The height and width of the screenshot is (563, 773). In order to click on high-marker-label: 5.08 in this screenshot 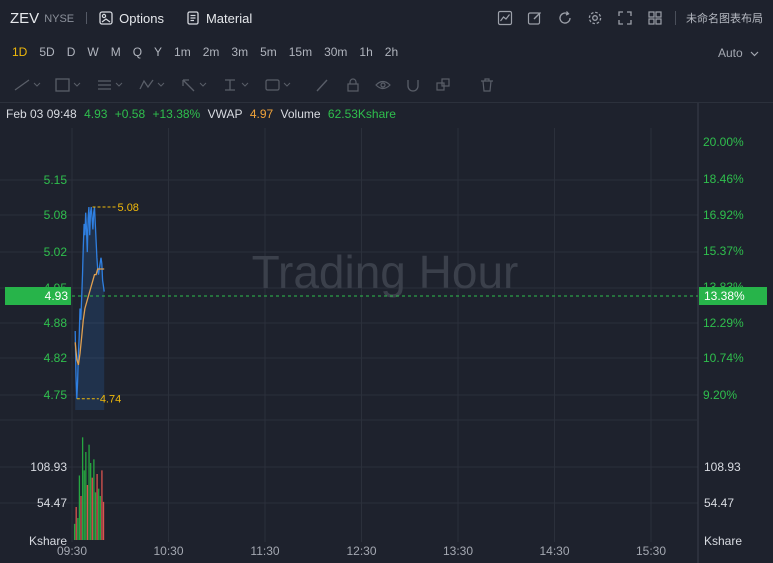, I will do `click(128, 208)`.